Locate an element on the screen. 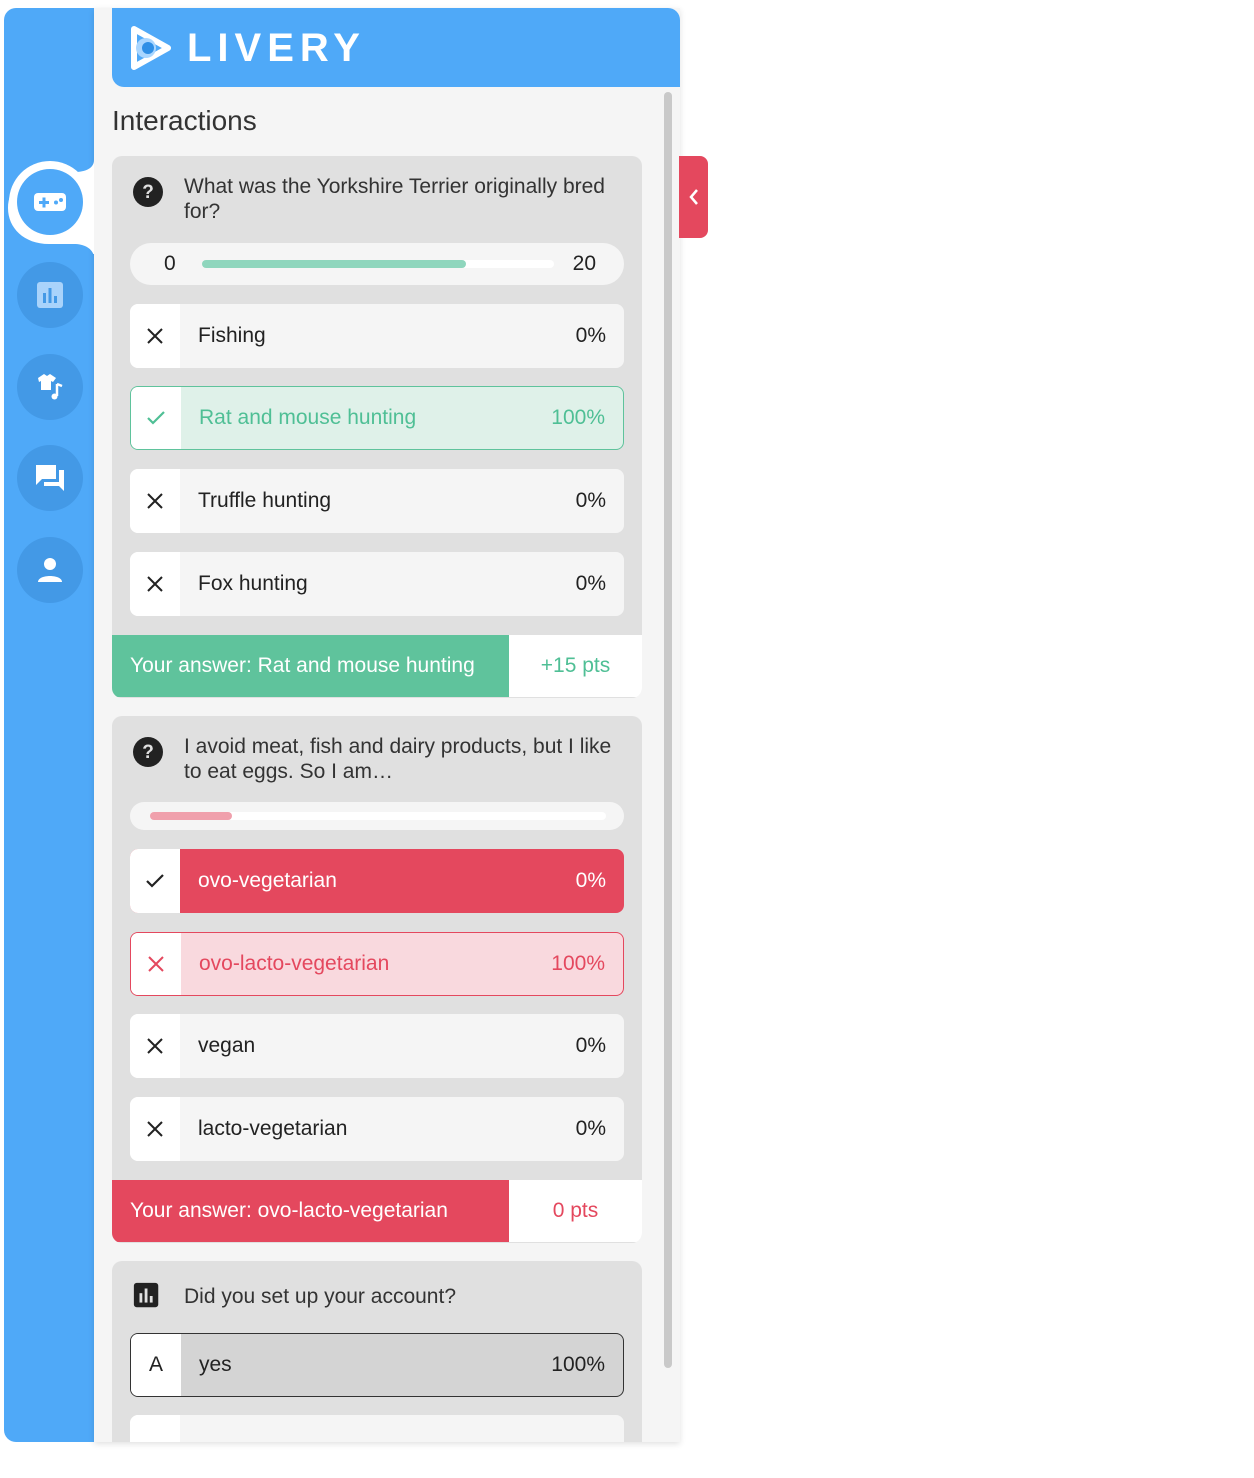 The image size is (1254, 1478). chat-icon is located at coordinates (50, 478).